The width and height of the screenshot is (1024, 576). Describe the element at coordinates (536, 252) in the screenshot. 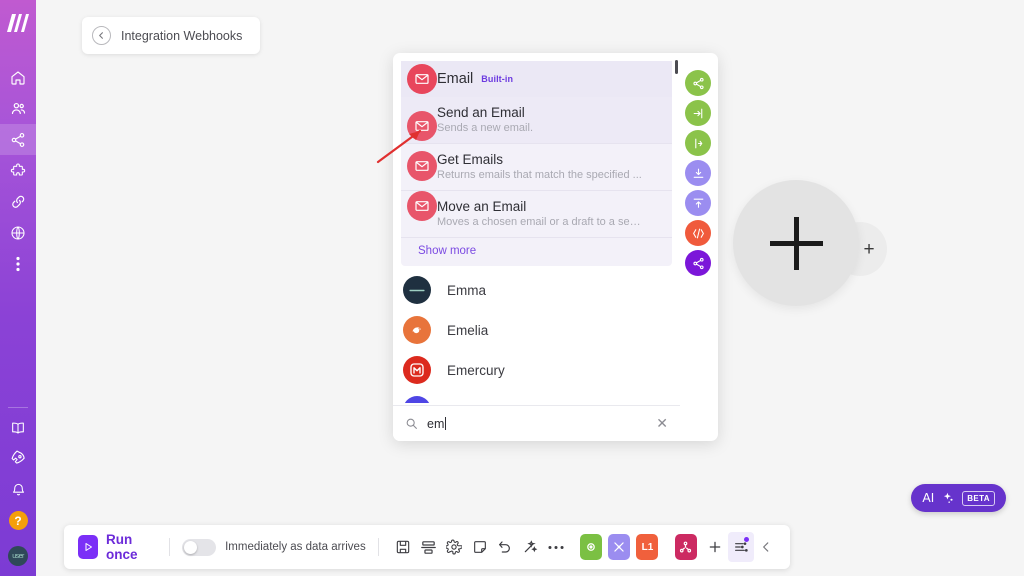

I see `show-more-button: Show more` at that location.